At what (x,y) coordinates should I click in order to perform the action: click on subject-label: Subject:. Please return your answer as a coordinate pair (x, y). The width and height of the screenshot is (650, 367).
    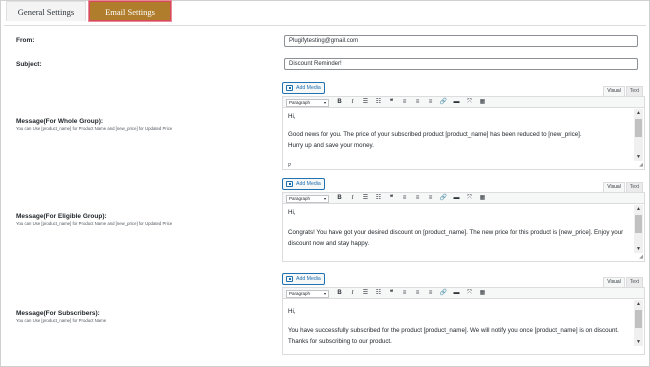
    Looking at the image, I should click on (29, 64).